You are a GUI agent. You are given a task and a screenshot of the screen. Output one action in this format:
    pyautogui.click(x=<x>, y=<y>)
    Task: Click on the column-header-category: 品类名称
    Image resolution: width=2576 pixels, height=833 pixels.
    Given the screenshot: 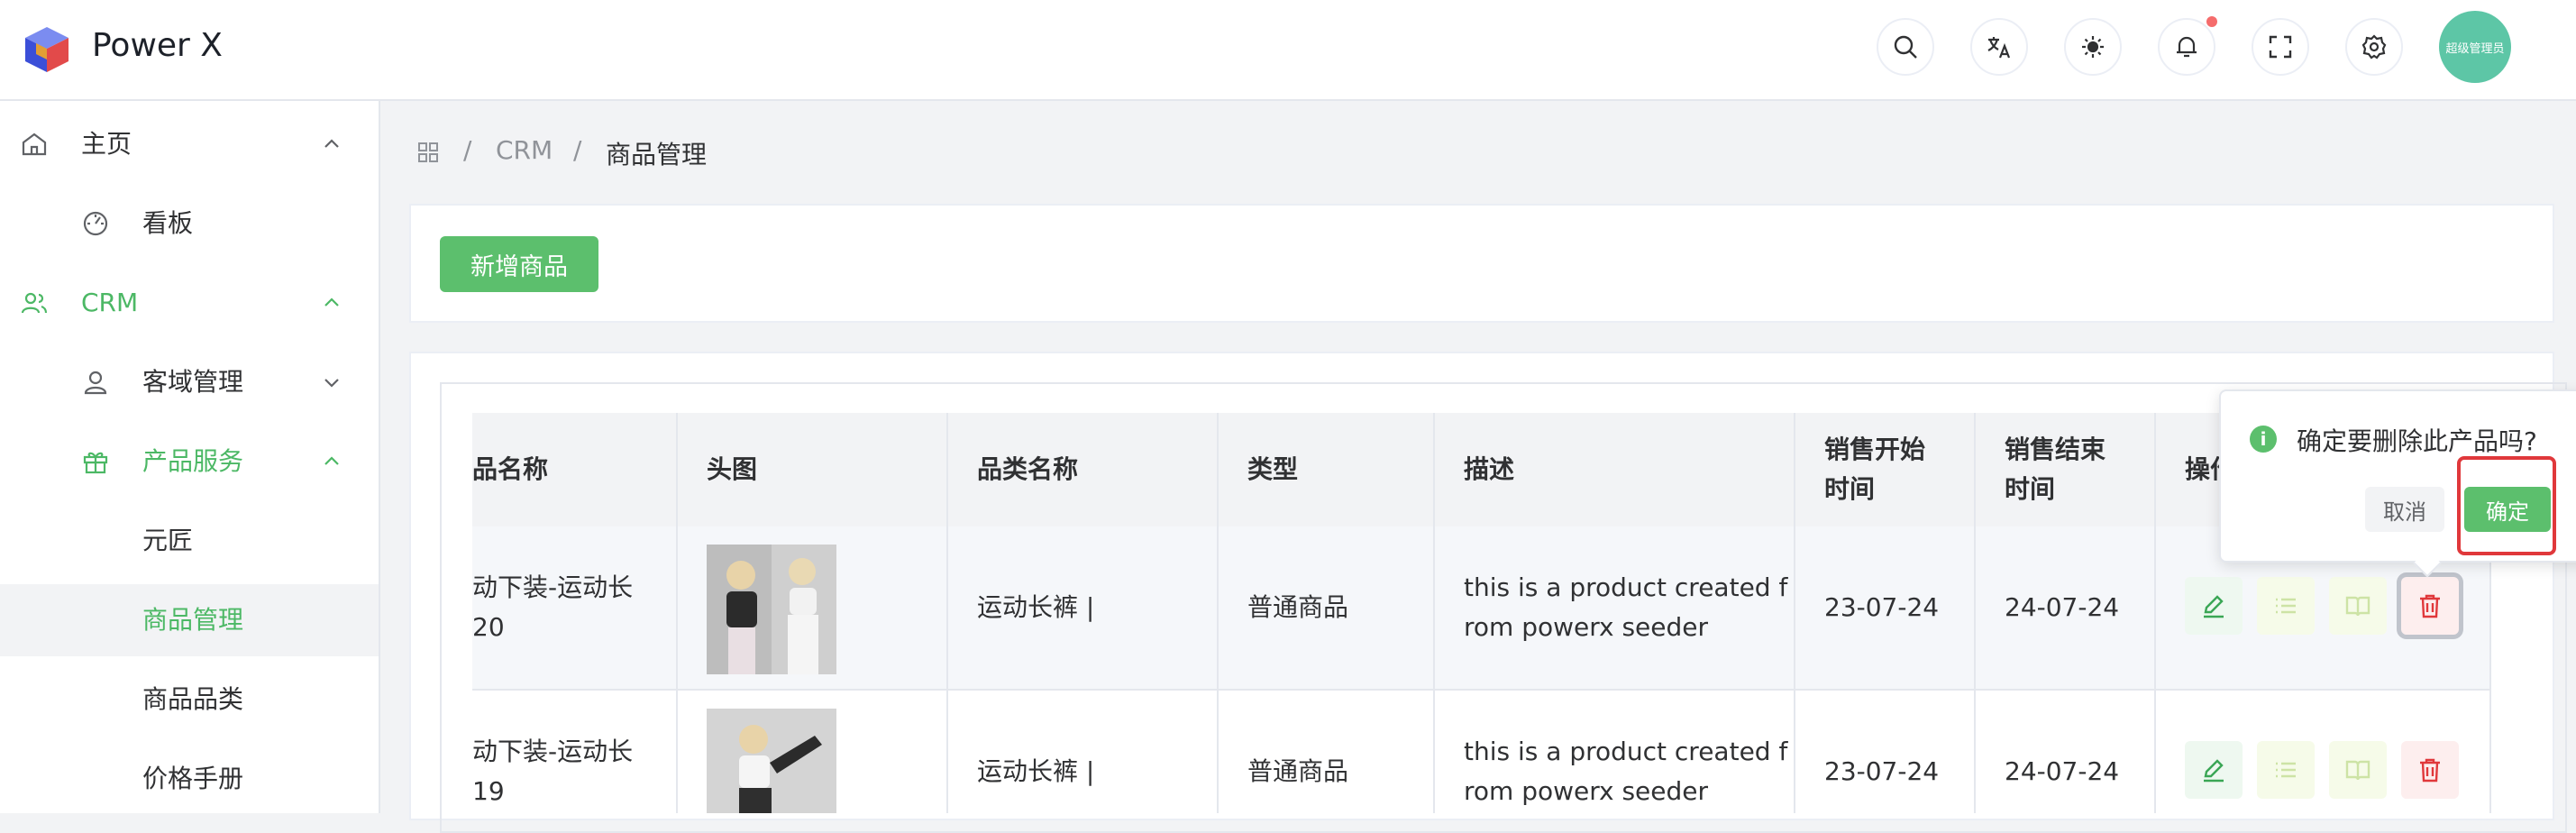 What is the action you would take?
    pyautogui.click(x=1028, y=469)
    